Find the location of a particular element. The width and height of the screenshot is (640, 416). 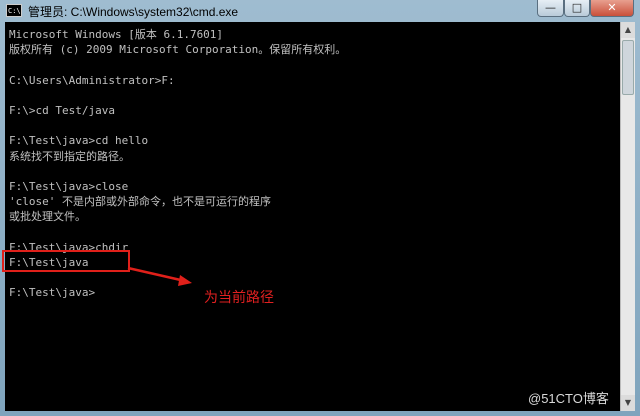

annotation-label: 为当前路径 is located at coordinates (239, 298).